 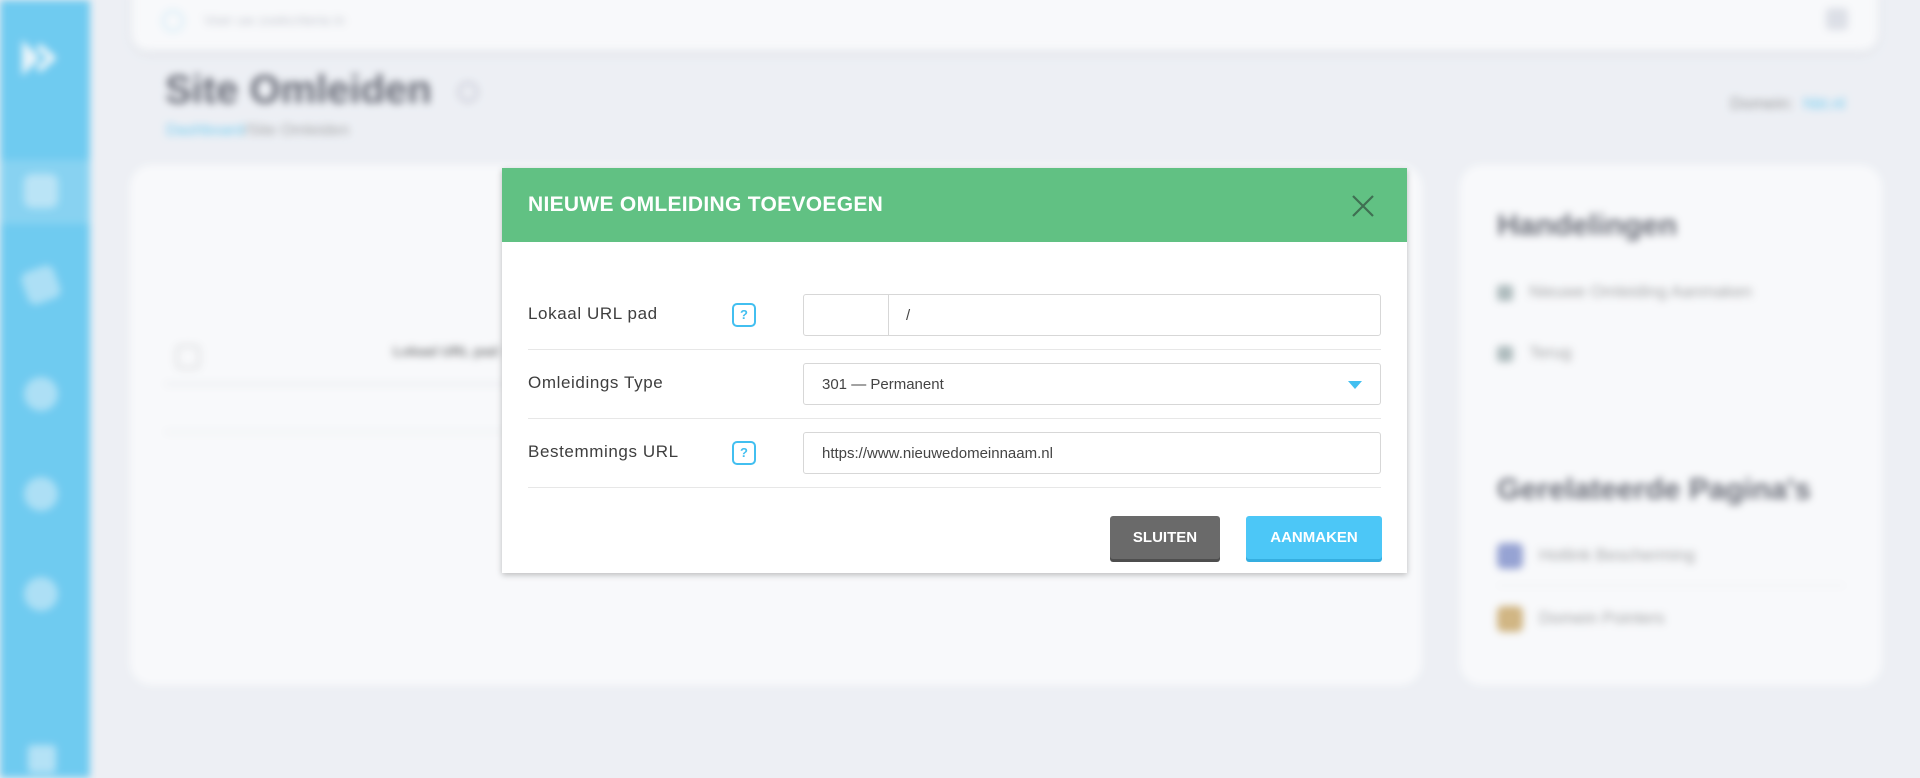 What do you see at coordinates (596, 382) in the screenshot?
I see `redirect-type-label: Omleidings Type` at bounding box center [596, 382].